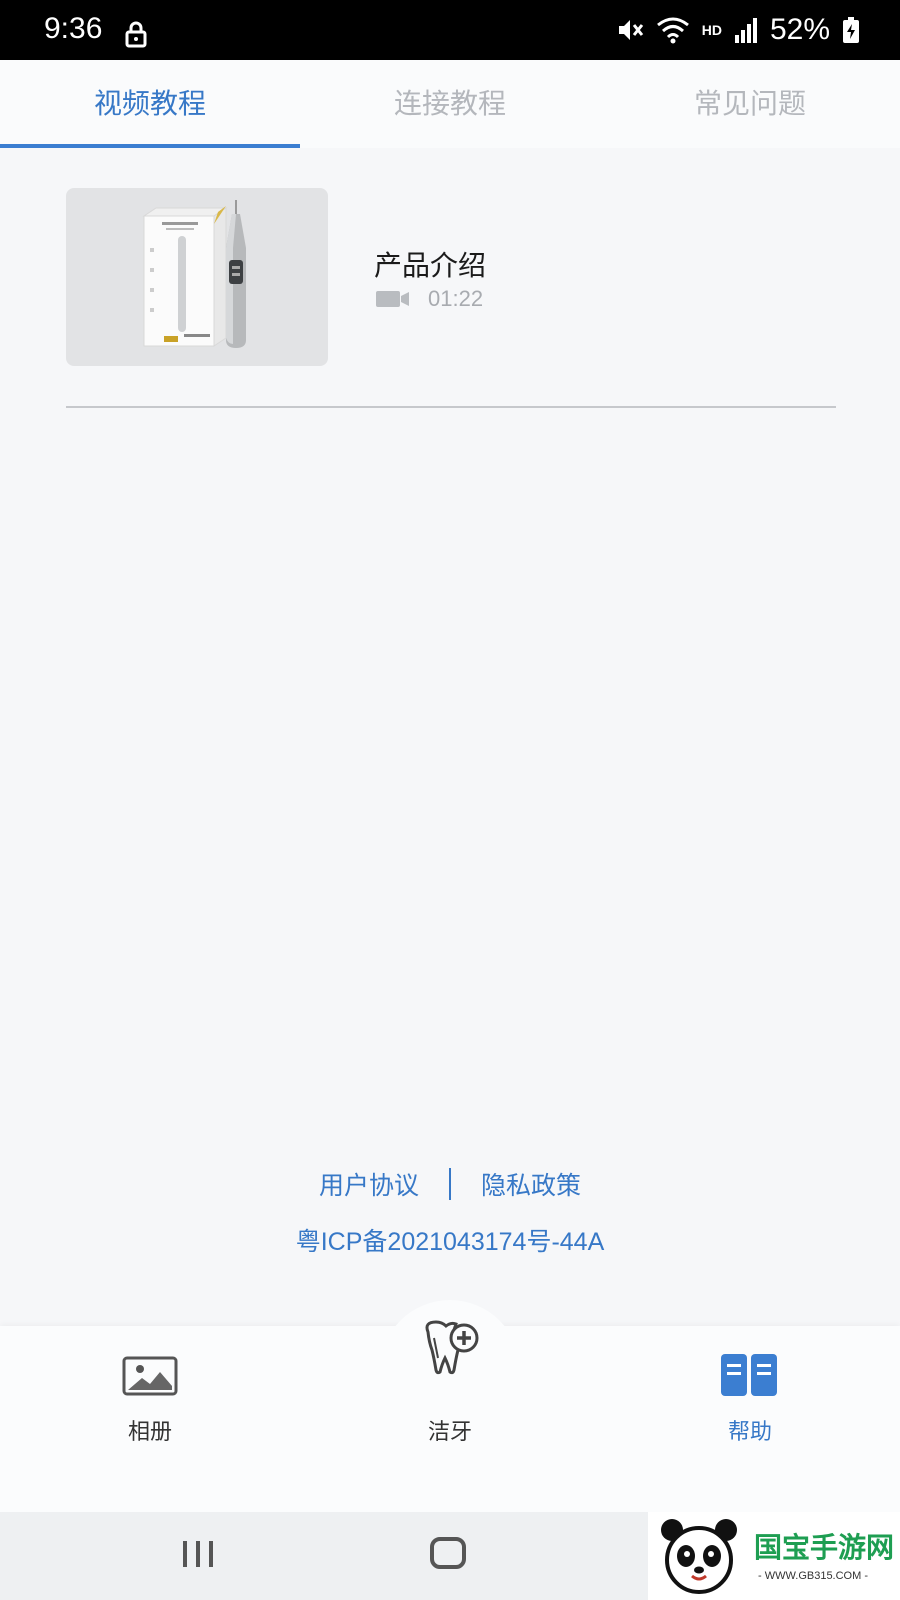 The height and width of the screenshot is (1600, 900). I want to click on nav-help-label: 帮助, so click(749, 1432).